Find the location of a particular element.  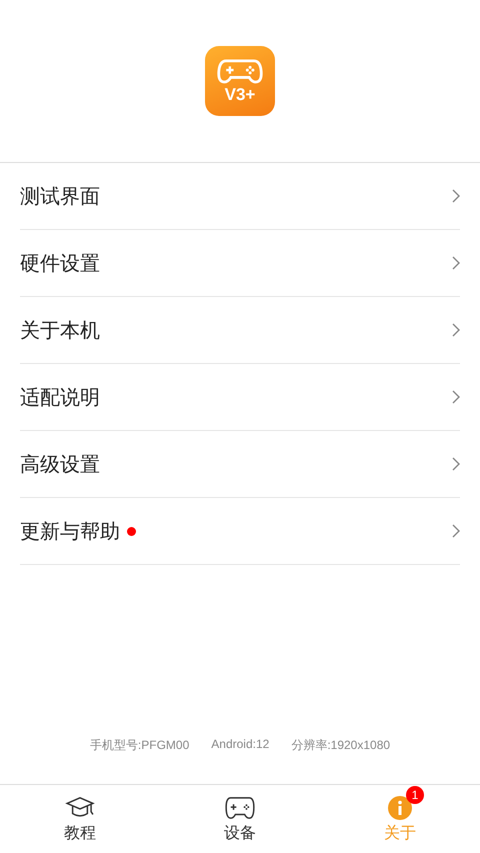

notification-badge: 1 is located at coordinates (415, 795).